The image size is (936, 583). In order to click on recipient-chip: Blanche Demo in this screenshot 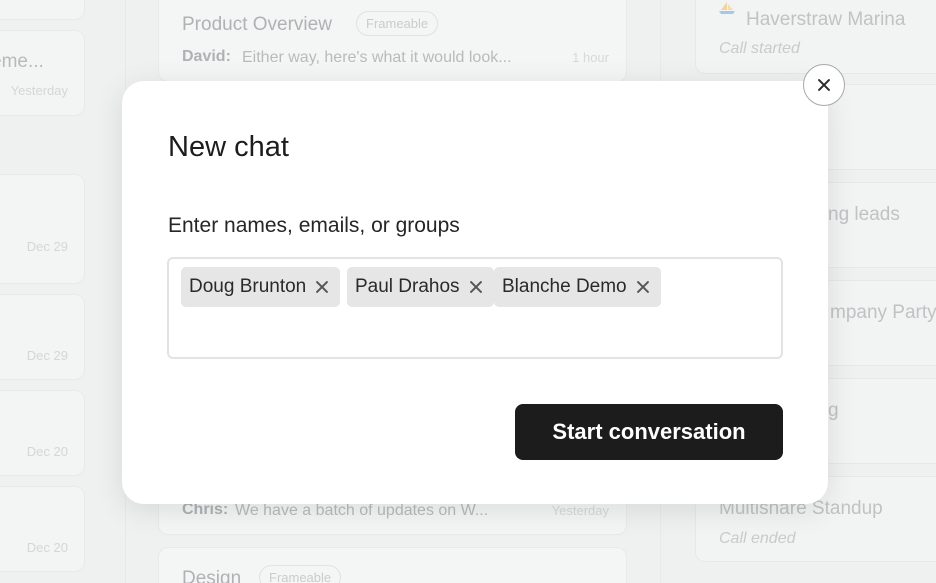, I will do `click(577, 287)`.